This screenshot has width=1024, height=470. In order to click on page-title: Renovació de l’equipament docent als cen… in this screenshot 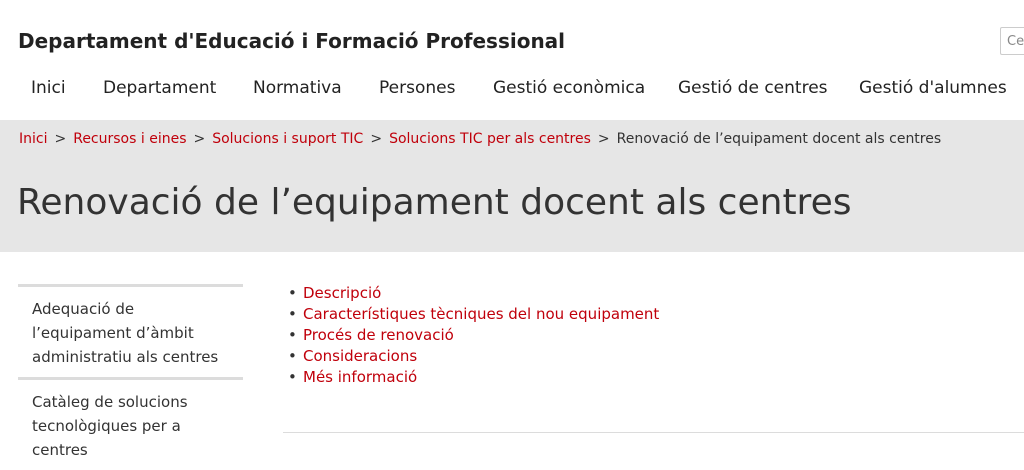, I will do `click(434, 202)`.